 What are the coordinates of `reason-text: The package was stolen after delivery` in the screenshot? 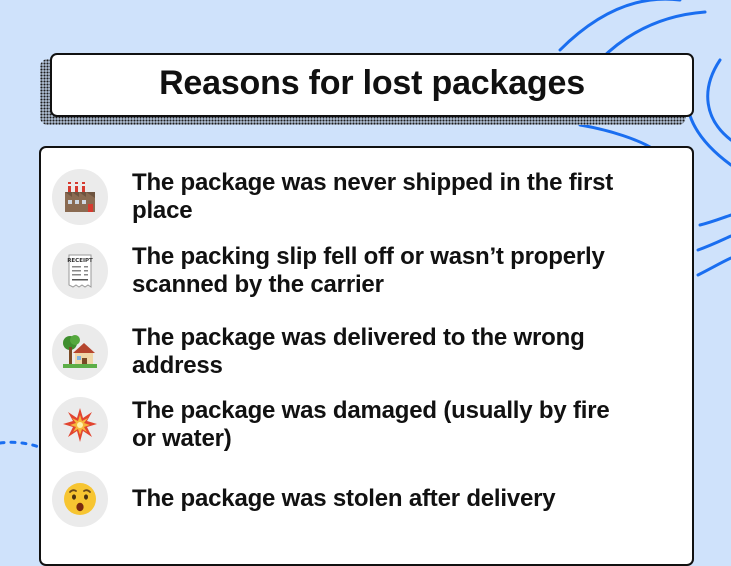 It's located at (344, 498).